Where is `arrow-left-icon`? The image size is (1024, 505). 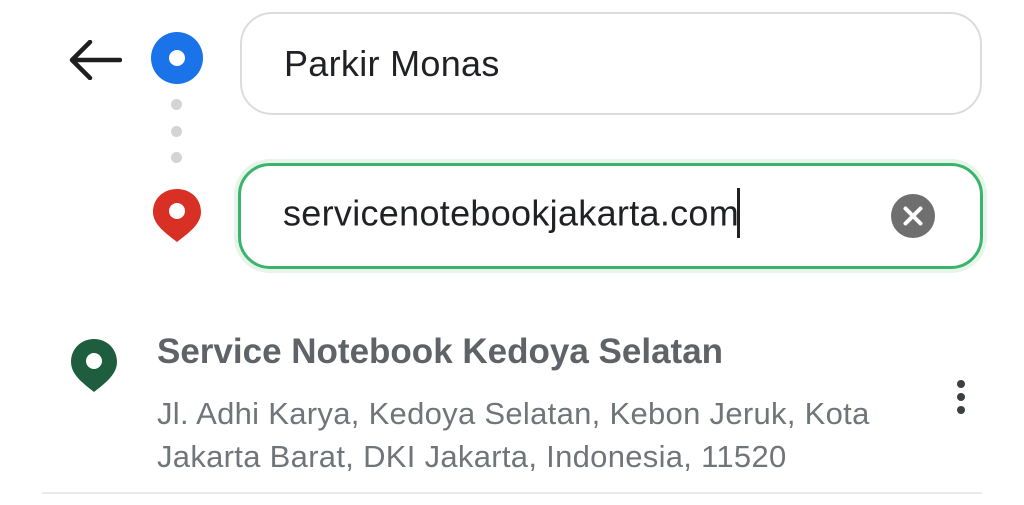
arrow-left-icon is located at coordinates (95, 60).